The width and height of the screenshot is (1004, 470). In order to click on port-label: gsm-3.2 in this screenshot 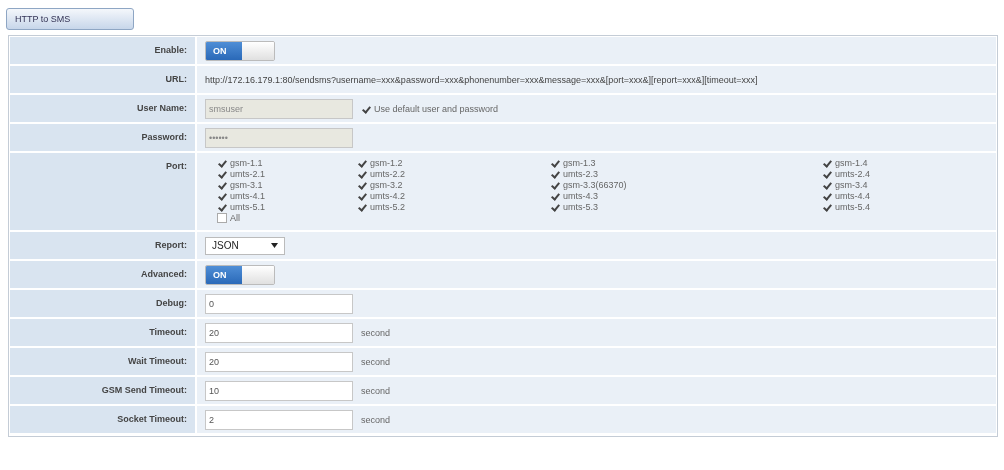, I will do `click(386, 185)`.